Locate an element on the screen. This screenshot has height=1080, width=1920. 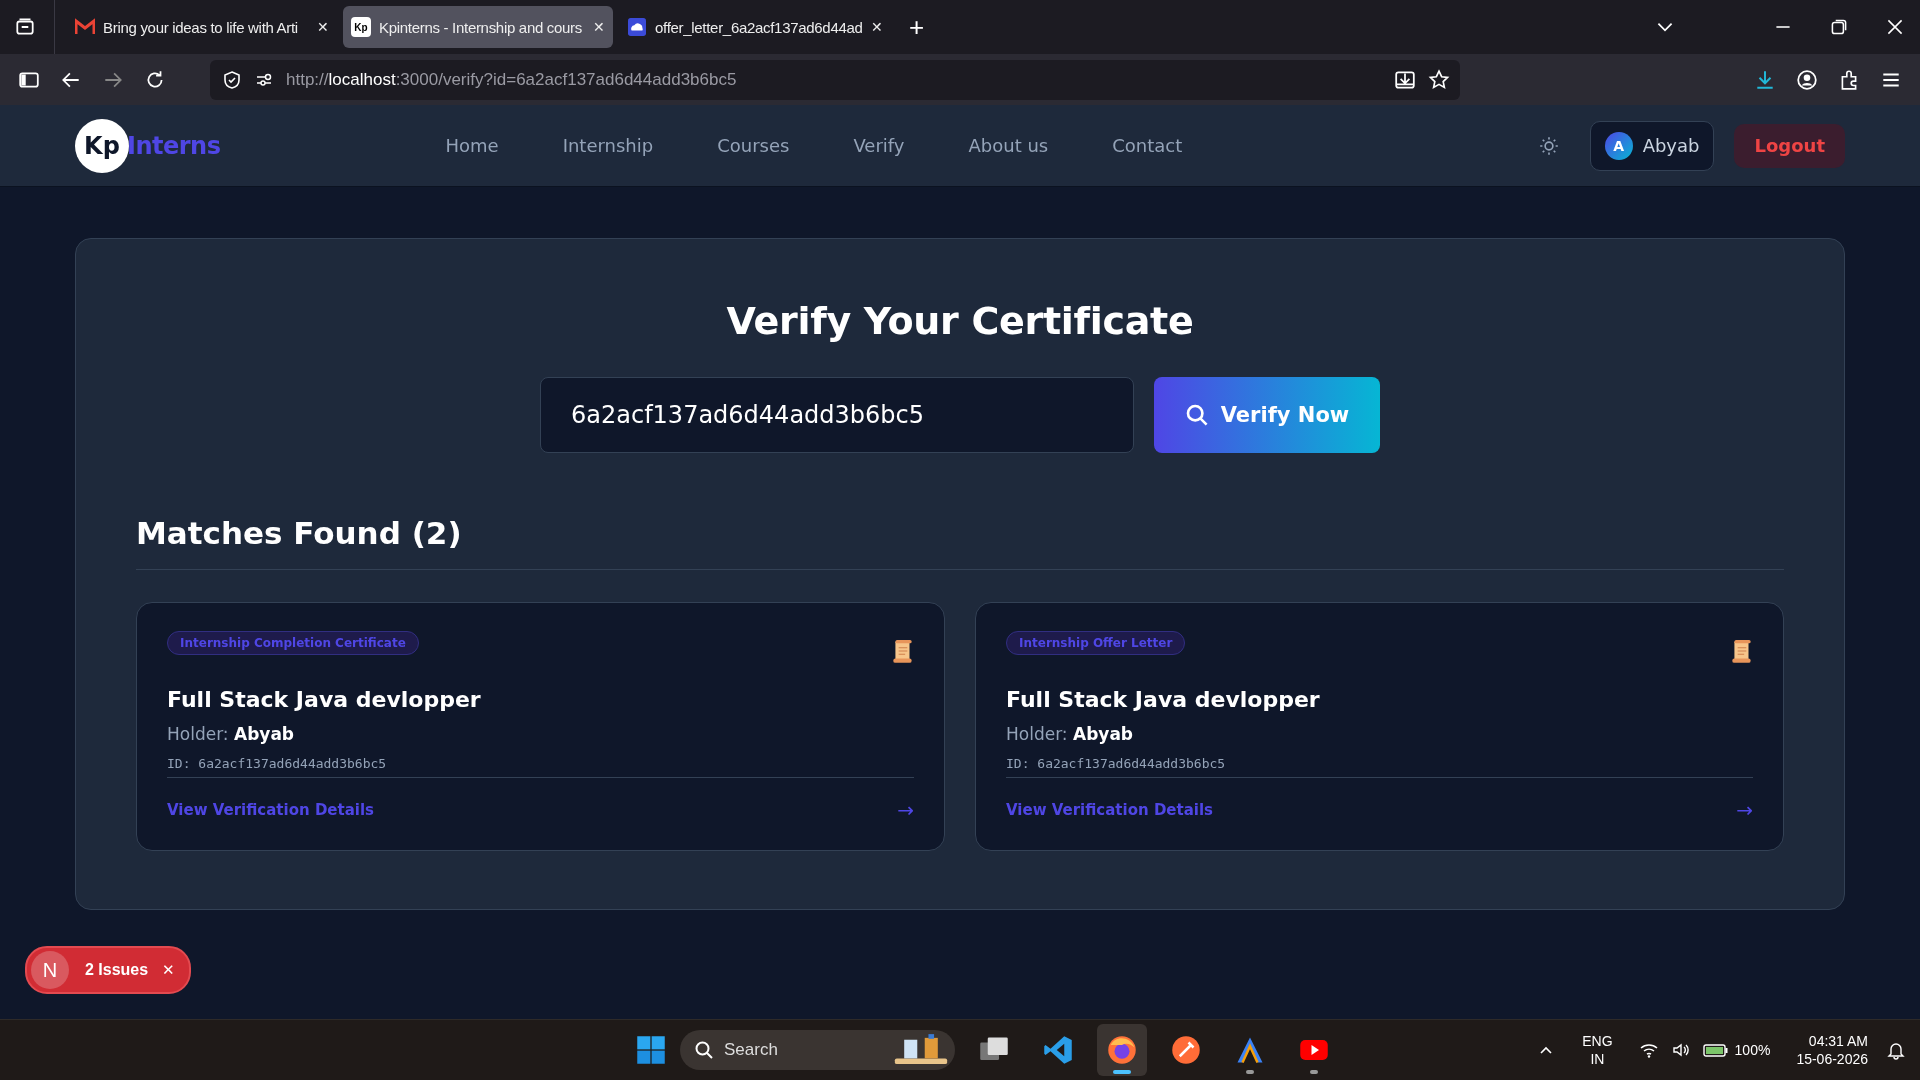
tab-title: Kpinterns - Internship and cours is located at coordinates (481, 27).